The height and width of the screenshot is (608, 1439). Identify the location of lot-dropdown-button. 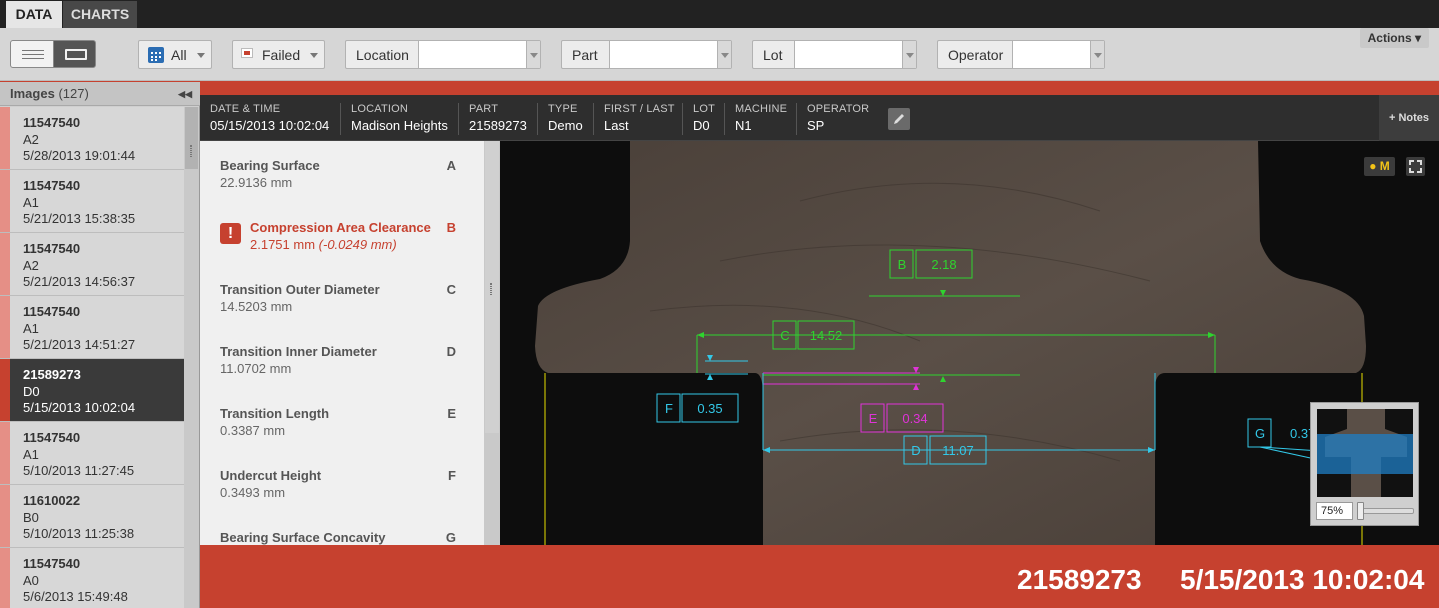
(909, 54).